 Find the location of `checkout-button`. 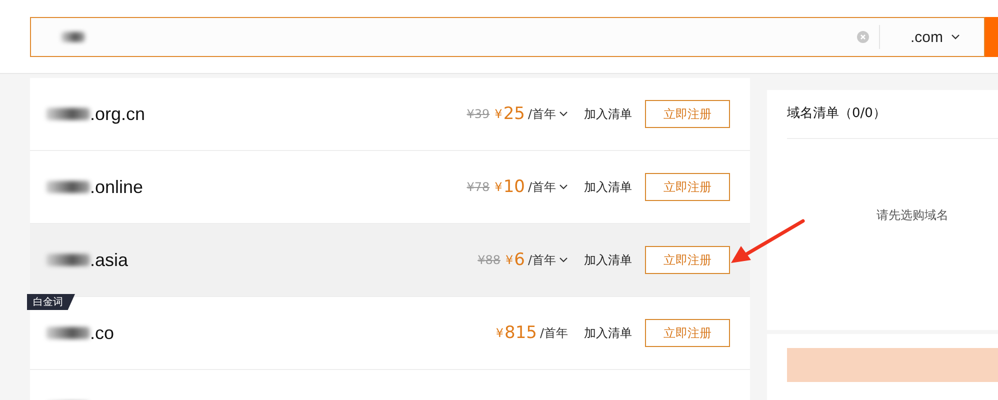

checkout-button is located at coordinates (892, 365).